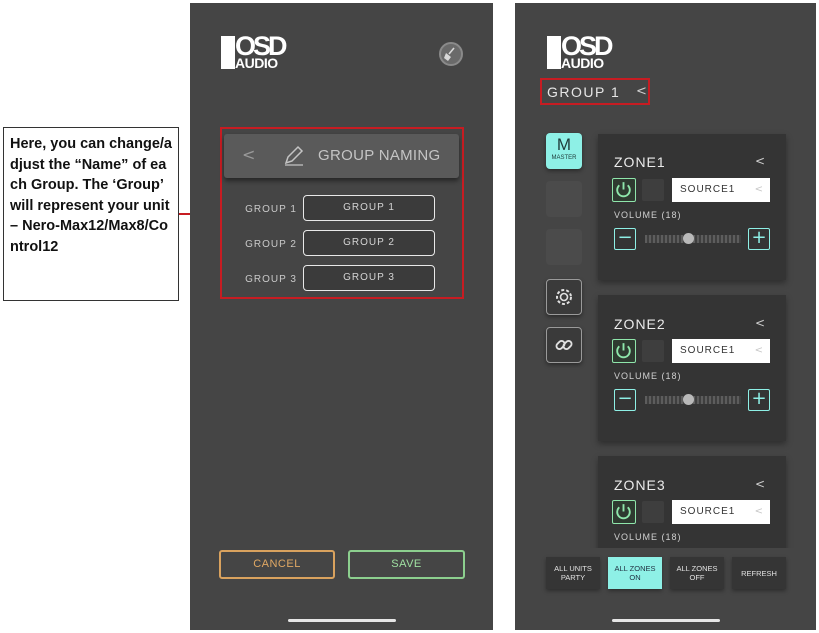 This screenshot has height=633, width=819. I want to click on group-2-label: GROUP 2, so click(271, 244).